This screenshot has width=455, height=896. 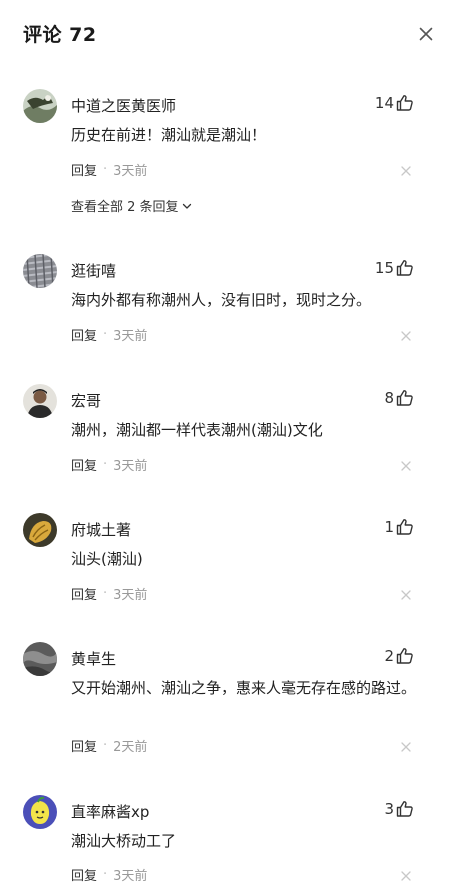 What do you see at coordinates (395, 103) in the screenshot?
I see `like-button: 14` at bounding box center [395, 103].